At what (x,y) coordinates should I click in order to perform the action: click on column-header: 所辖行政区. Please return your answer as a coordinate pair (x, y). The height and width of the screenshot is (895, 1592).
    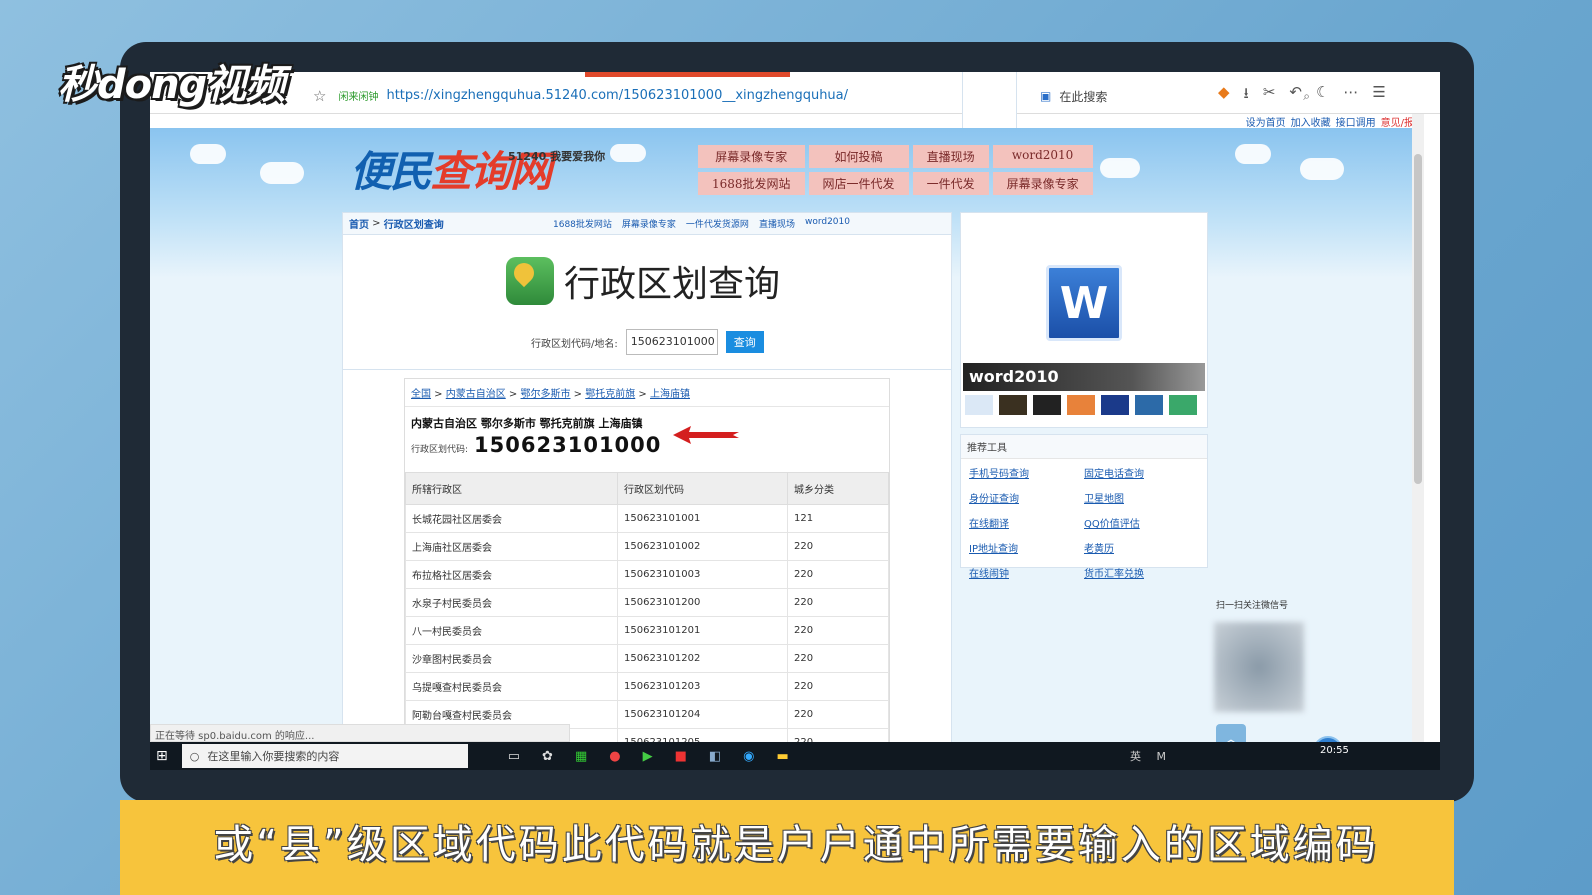
    Looking at the image, I should click on (511, 488).